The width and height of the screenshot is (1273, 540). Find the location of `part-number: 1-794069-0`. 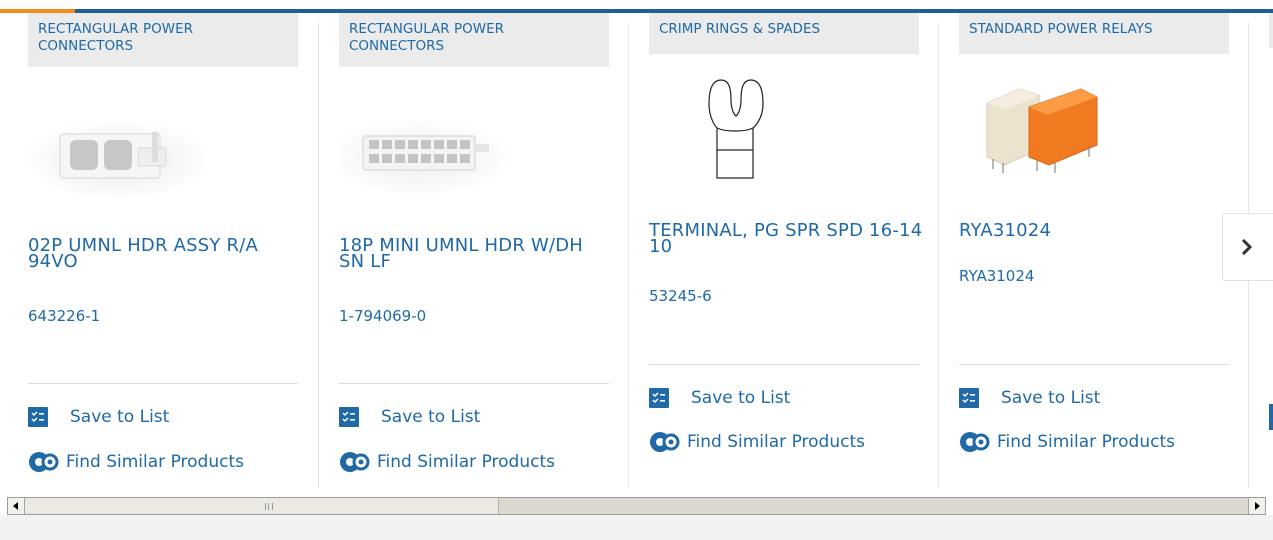

part-number: 1-794069-0 is located at coordinates (382, 316).